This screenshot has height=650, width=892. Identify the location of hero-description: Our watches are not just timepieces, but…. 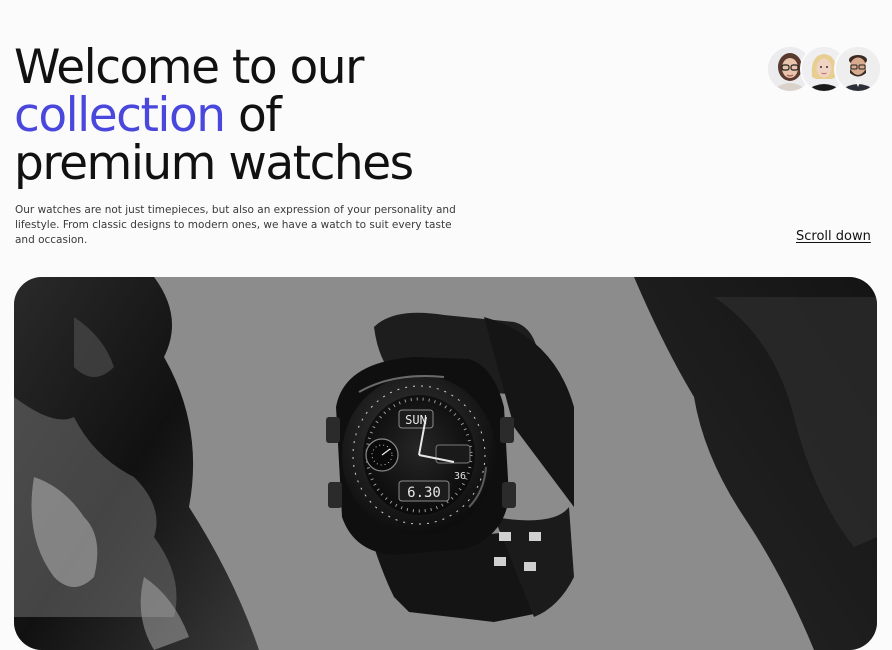
(235, 225).